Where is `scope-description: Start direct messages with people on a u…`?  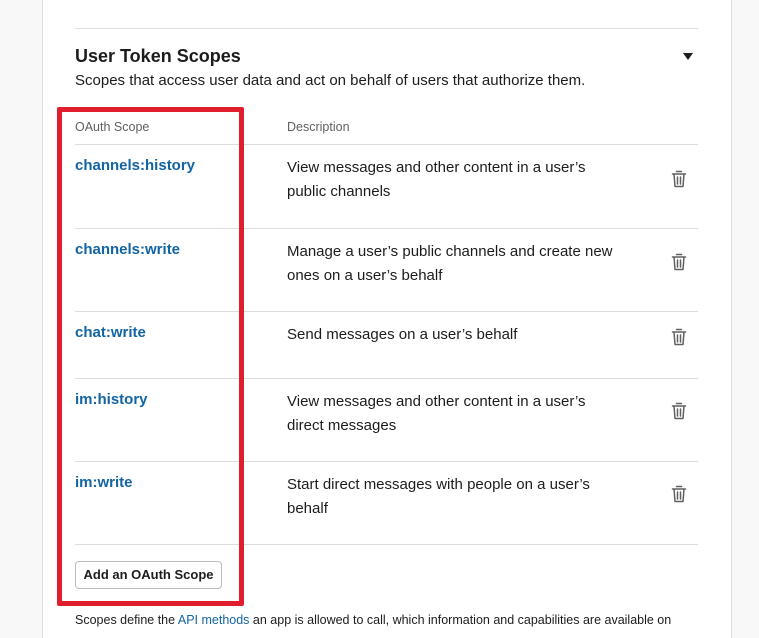 scope-description: Start direct messages with people on a u… is located at coordinates (438, 496).